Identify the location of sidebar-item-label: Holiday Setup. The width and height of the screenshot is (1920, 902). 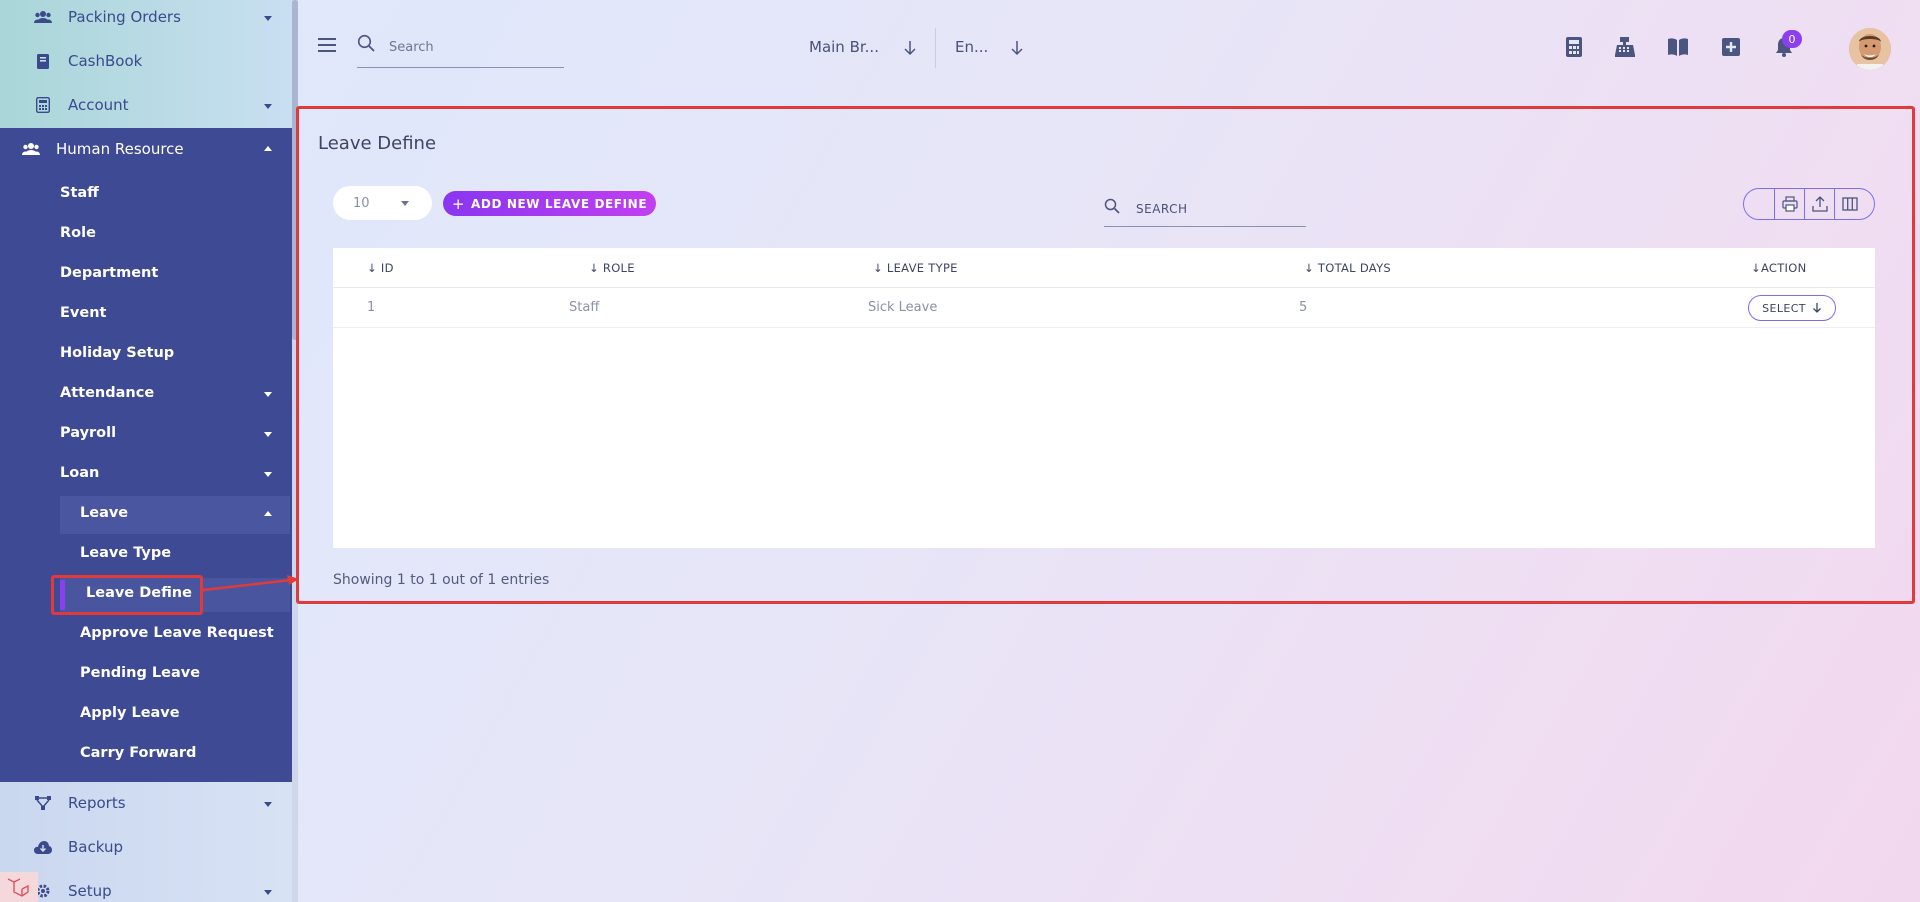
(117, 353).